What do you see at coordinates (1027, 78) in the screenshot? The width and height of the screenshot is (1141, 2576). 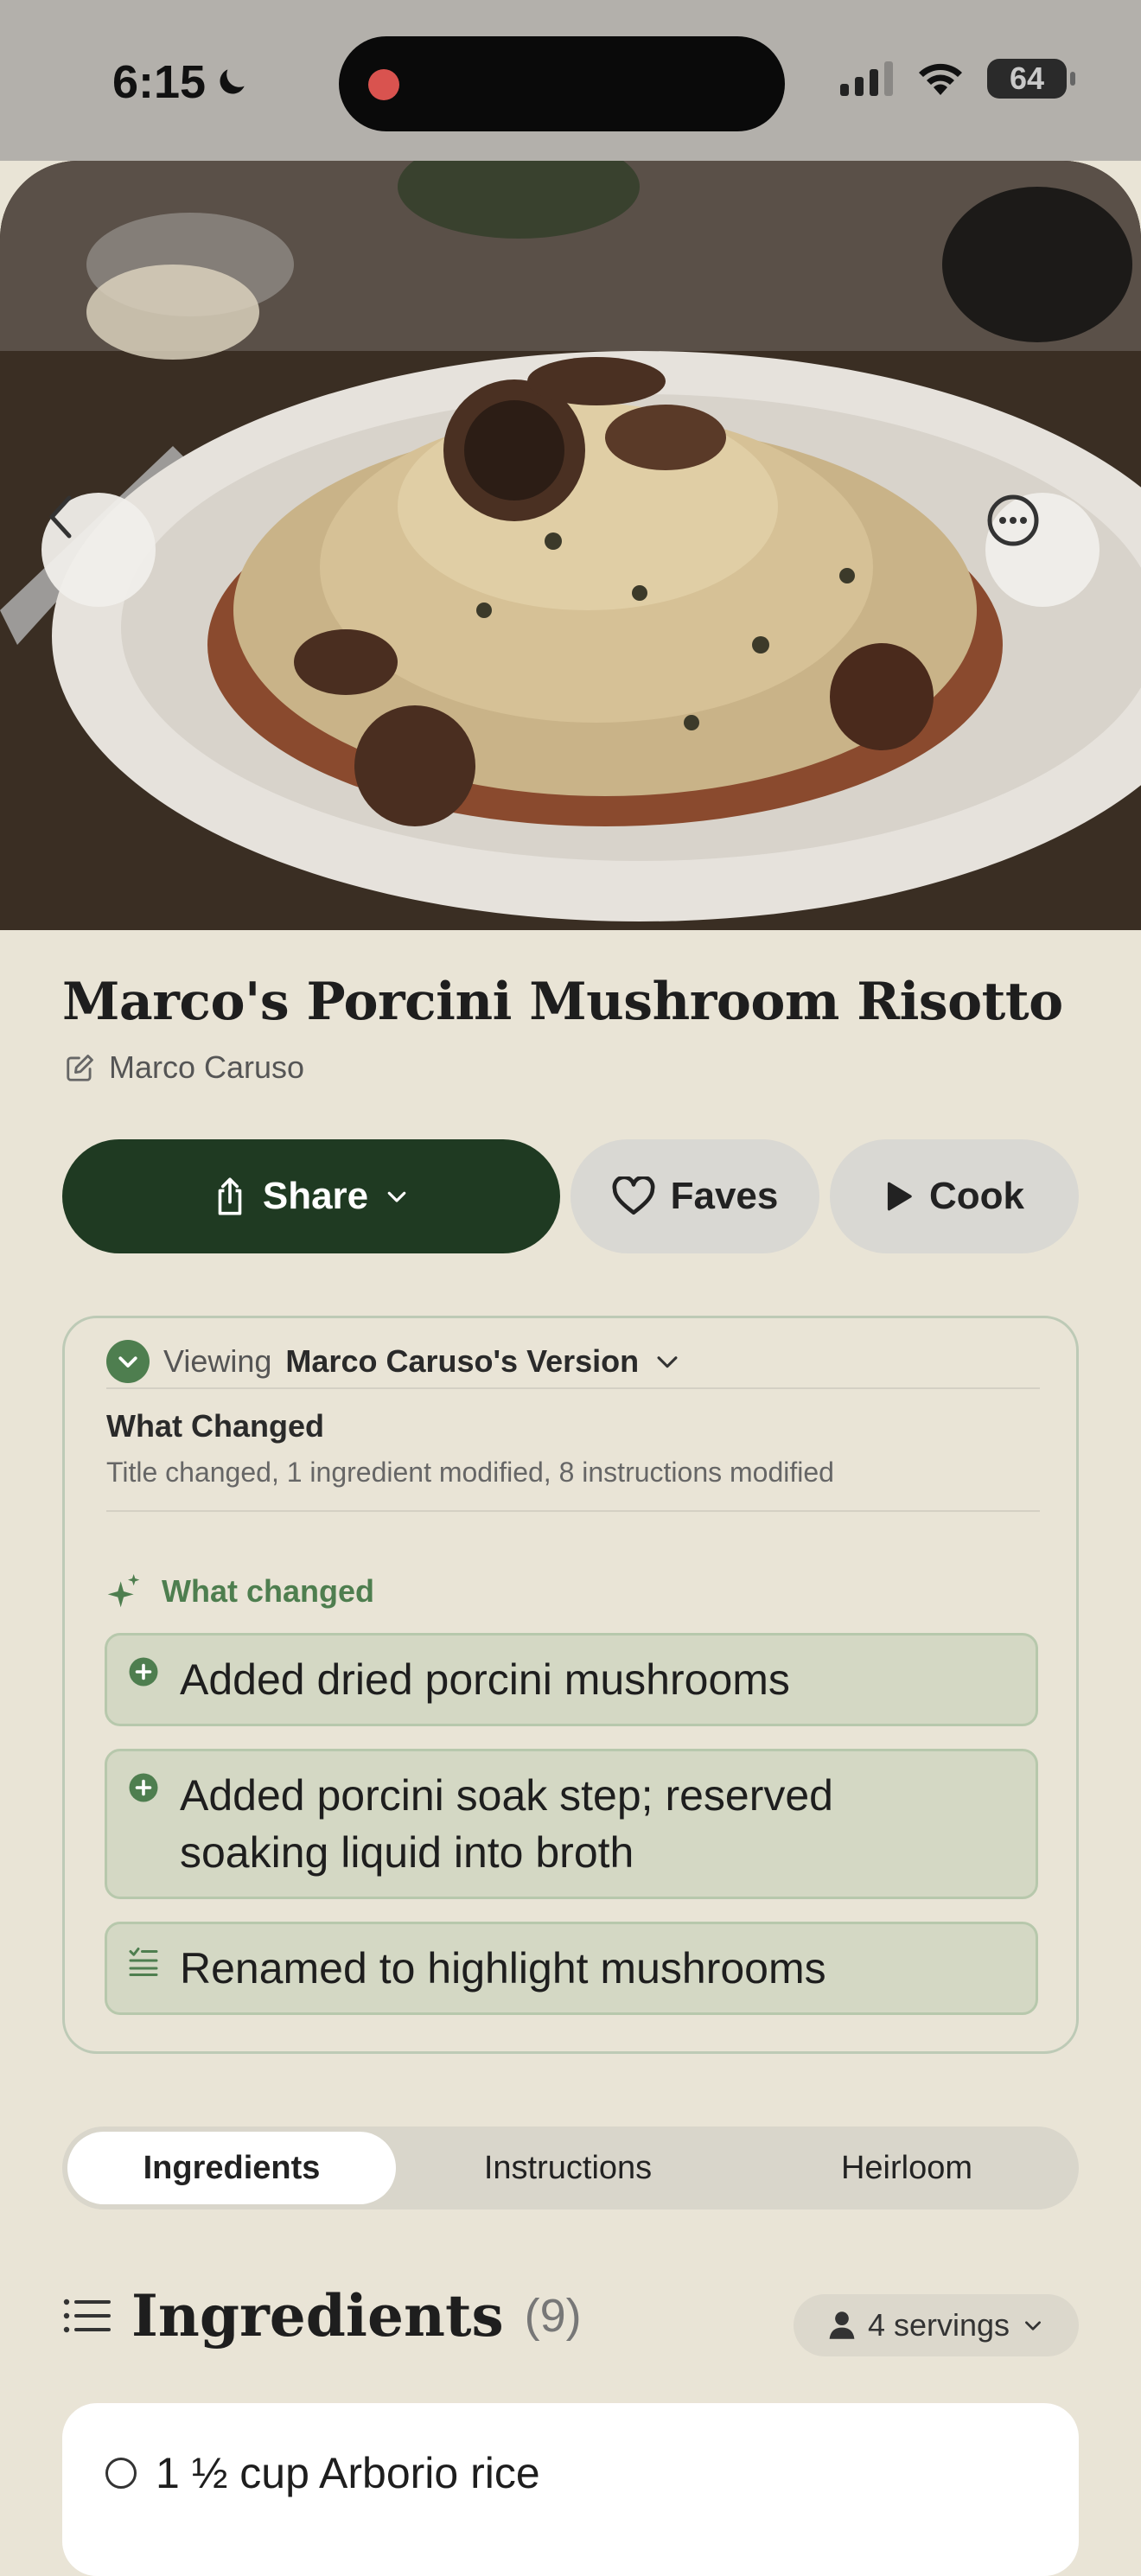 I see `battery-level: 64` at bounding box center [1027, 78].